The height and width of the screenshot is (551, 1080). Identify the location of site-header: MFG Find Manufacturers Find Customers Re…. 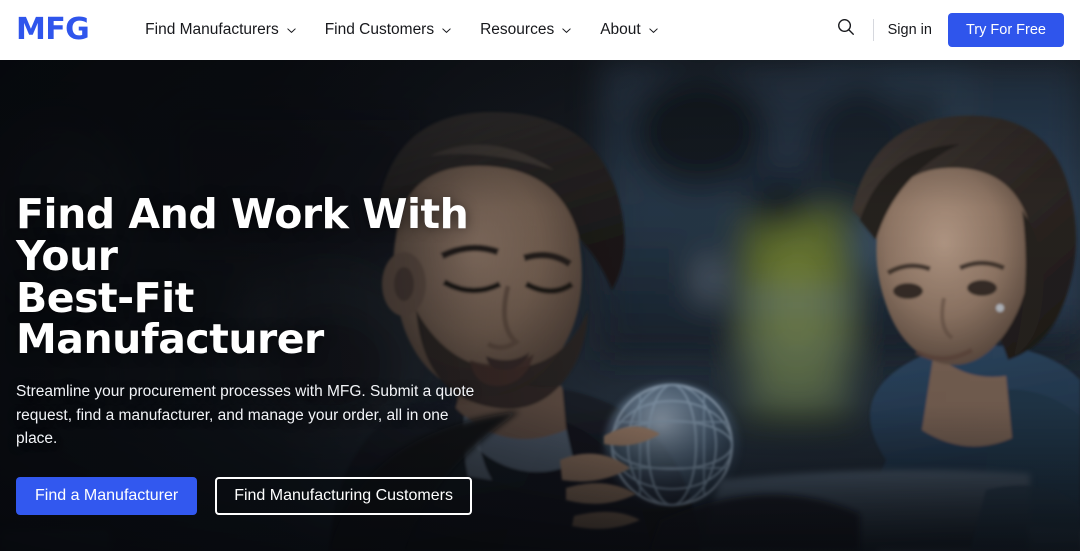
(540, 30).